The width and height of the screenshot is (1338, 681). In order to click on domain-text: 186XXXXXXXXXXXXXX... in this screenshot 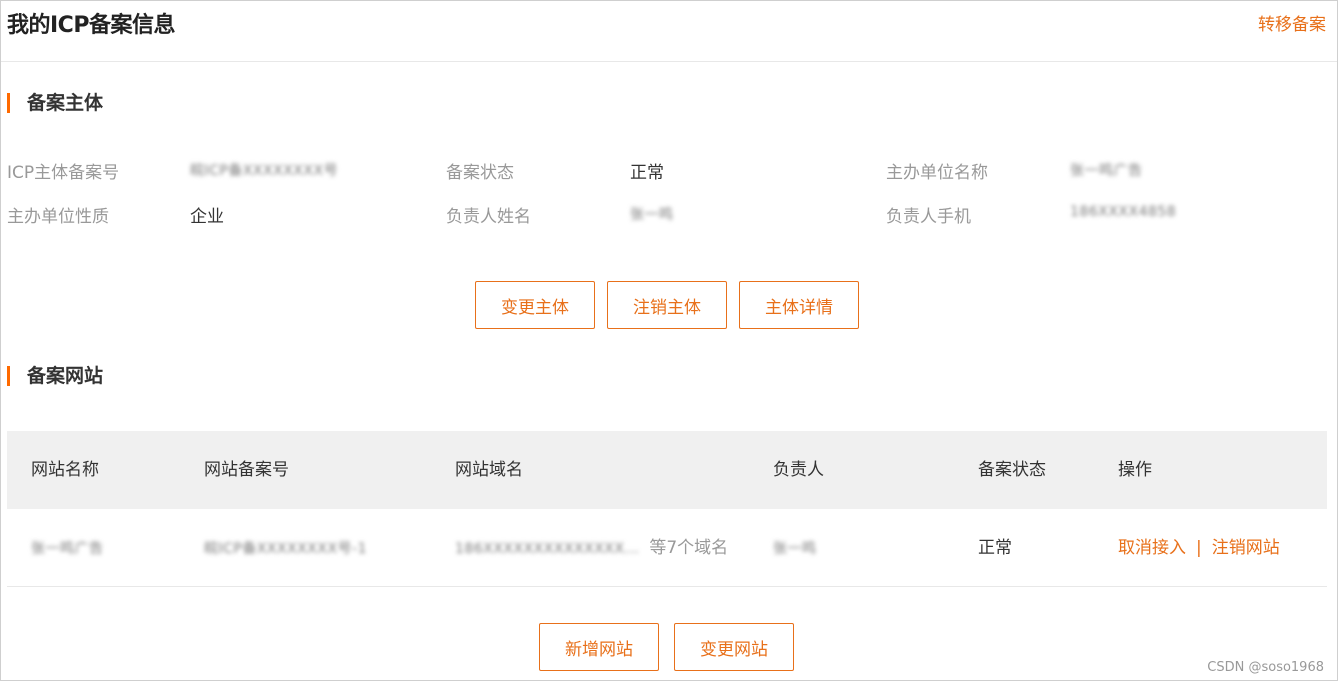, I will do `click(547, 549)`.